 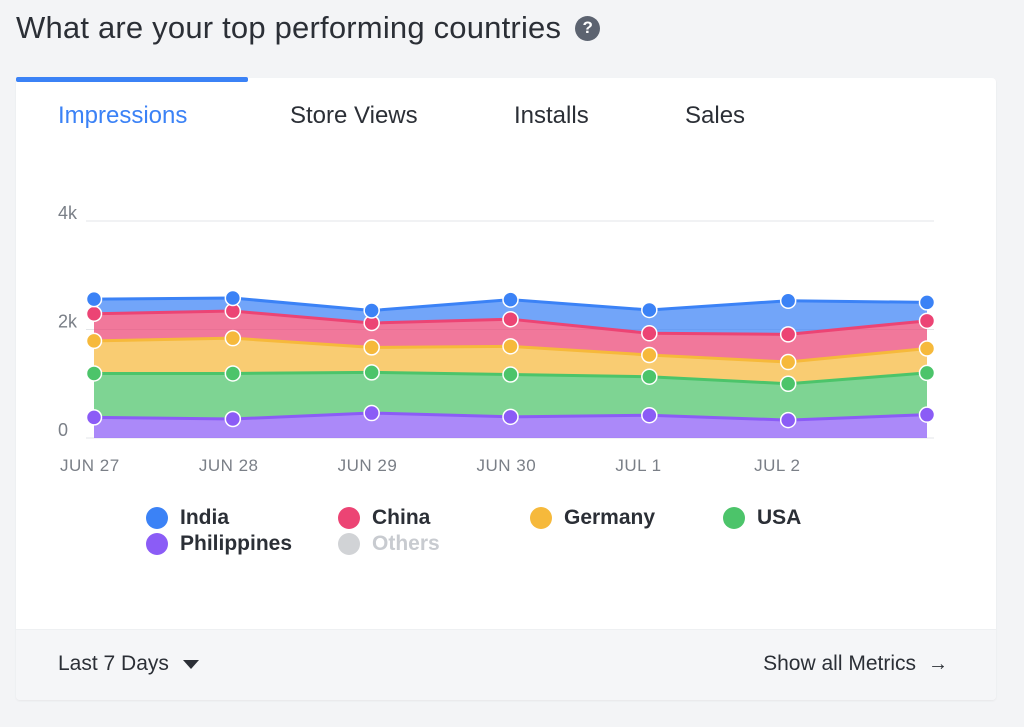 What do you see at coordinates (122, 116) in the screenshot?
I see `tab-impressions: Impressions` at bounding box center [122, 116].